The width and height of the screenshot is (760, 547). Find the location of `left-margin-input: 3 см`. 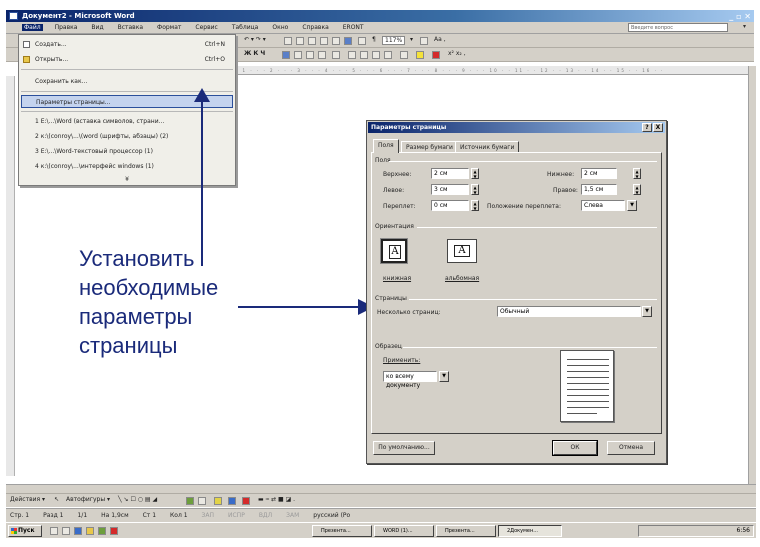

left-margin-input: 3 см is located at coordinates (450, 189).